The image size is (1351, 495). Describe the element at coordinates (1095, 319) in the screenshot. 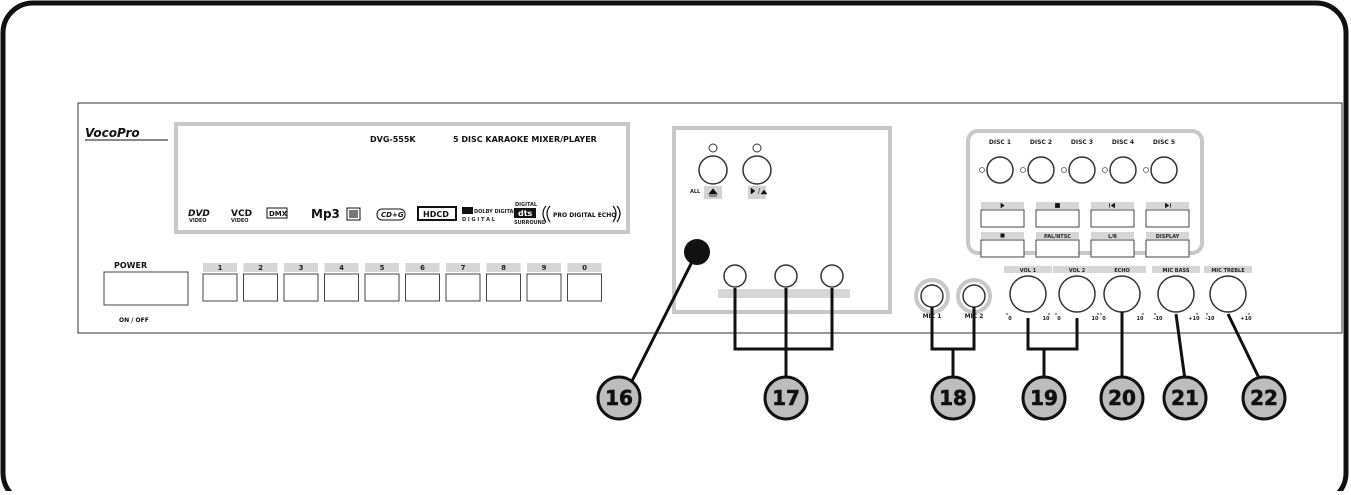

I see `knob-max-1: 10` at that location.